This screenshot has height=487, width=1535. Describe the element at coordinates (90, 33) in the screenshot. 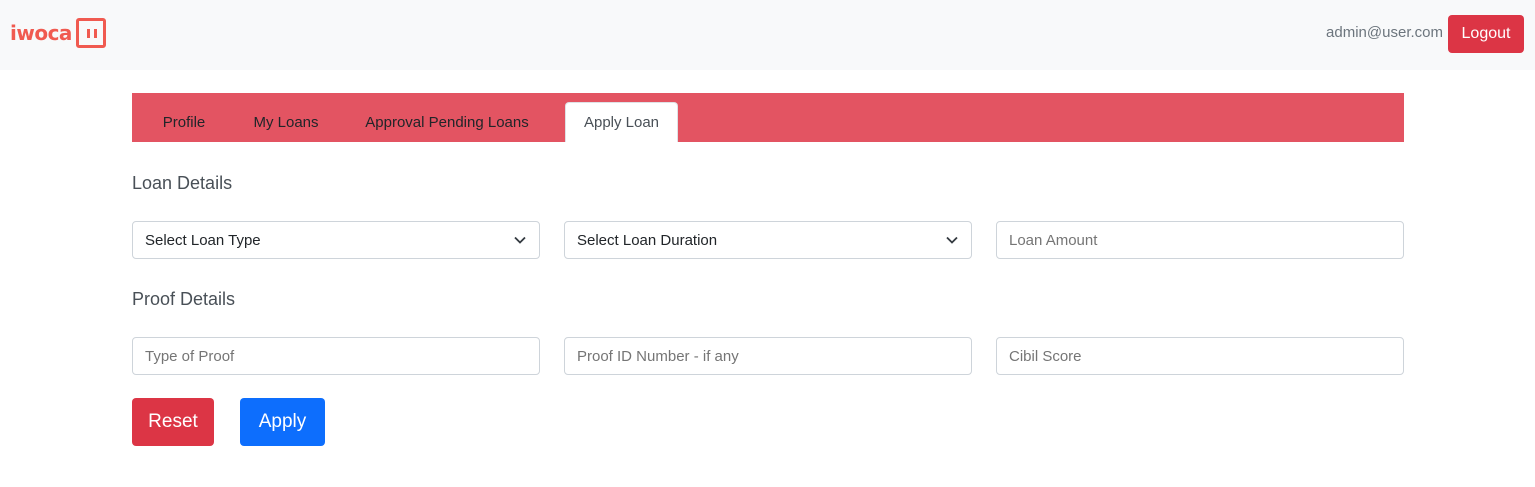

I see `iwoca-logo-mark-icon` at that location.